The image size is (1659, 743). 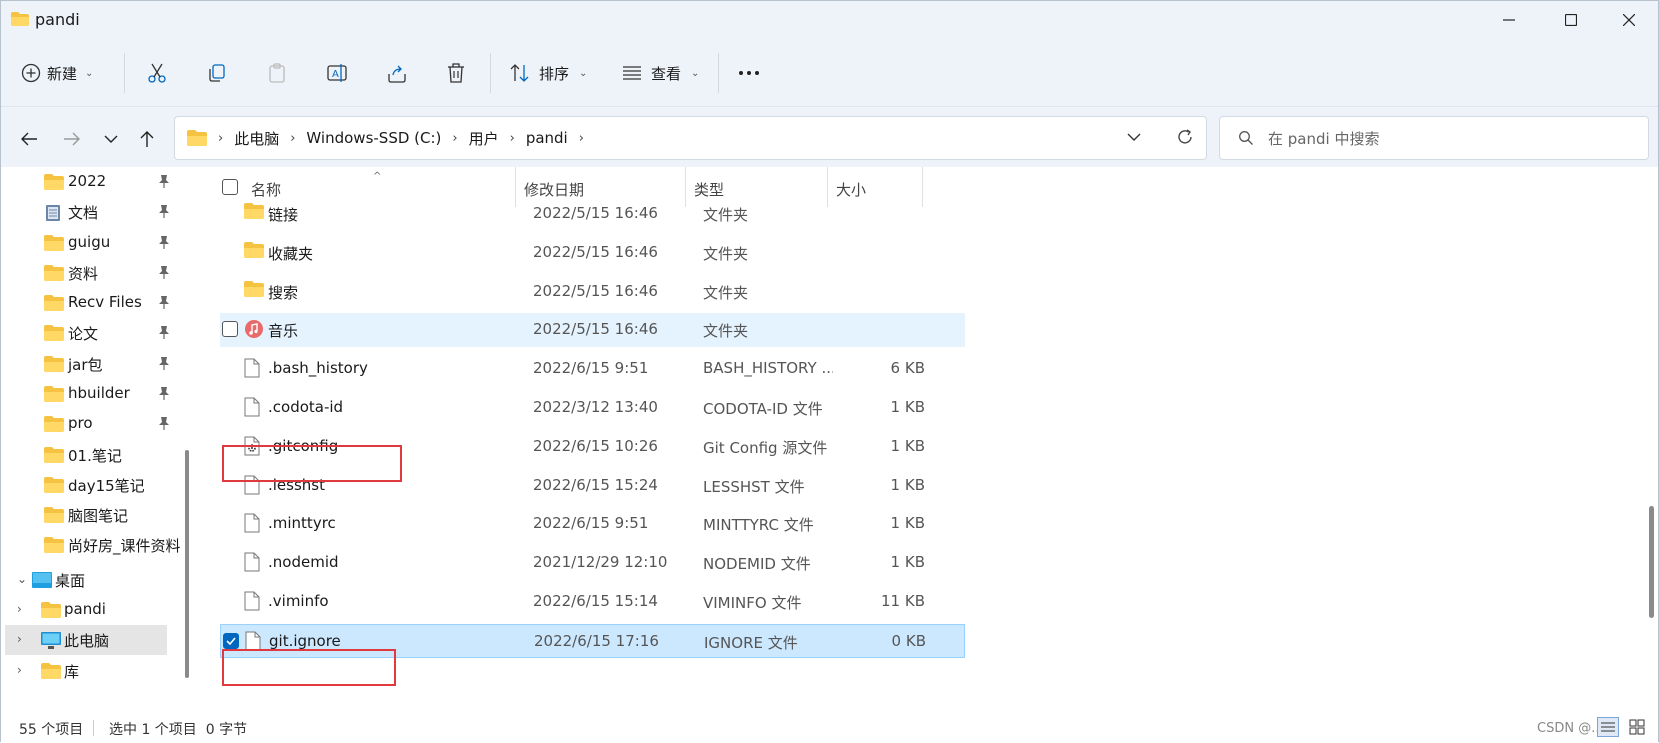 I want to click on copy-button, so click(x=217, y=73).